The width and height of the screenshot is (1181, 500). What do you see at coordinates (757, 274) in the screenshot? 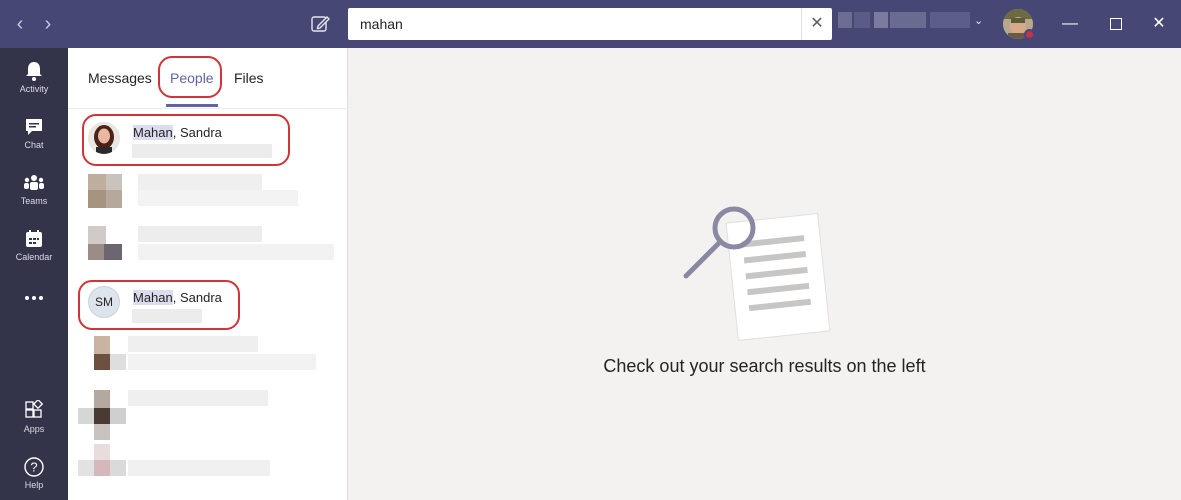
I see `magnifier-document-icon` at bounding box center [757, 274].